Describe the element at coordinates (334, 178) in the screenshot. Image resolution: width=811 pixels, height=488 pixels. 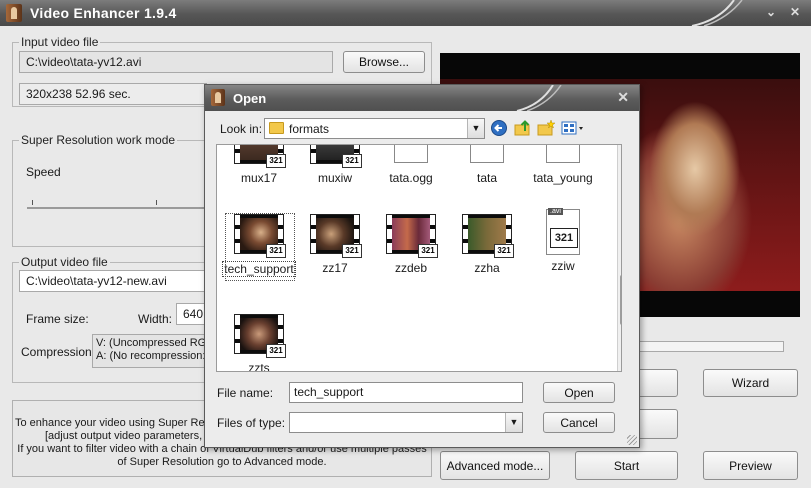
I see `file-name: muxiw` at that location.